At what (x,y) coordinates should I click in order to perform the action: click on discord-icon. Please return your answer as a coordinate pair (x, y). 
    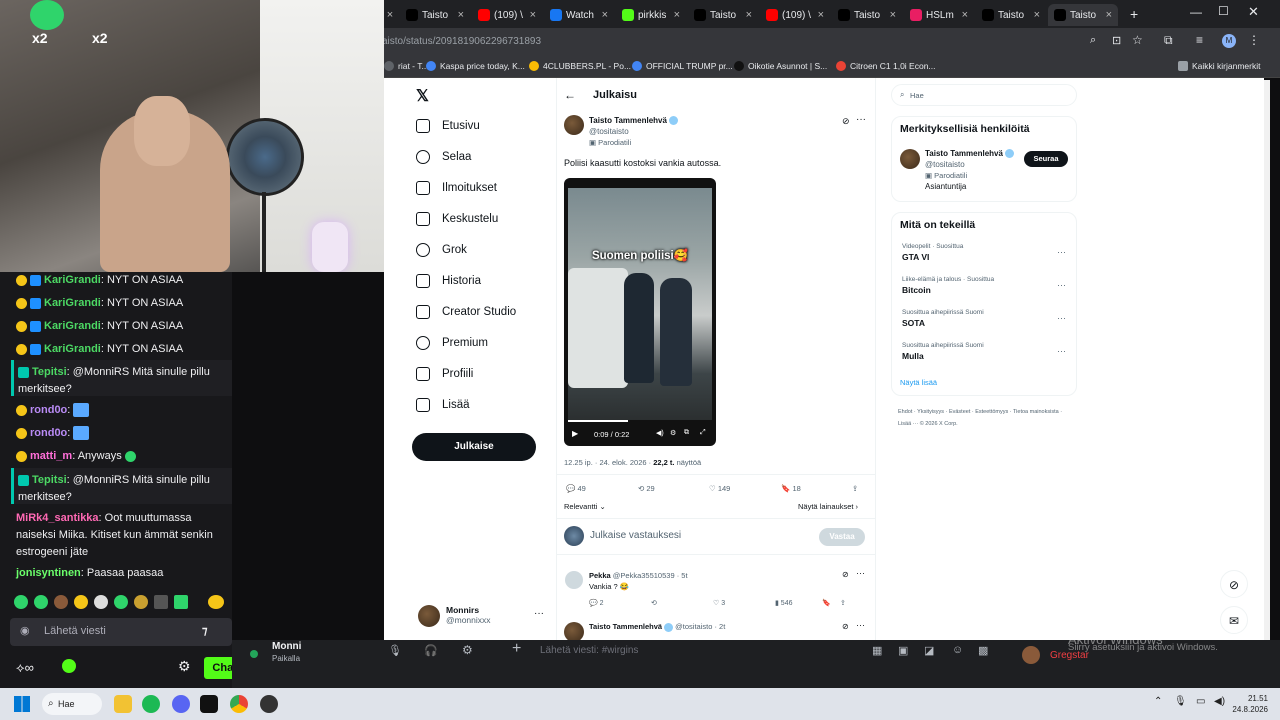
    Looking at the image, I should click on (181, 704).